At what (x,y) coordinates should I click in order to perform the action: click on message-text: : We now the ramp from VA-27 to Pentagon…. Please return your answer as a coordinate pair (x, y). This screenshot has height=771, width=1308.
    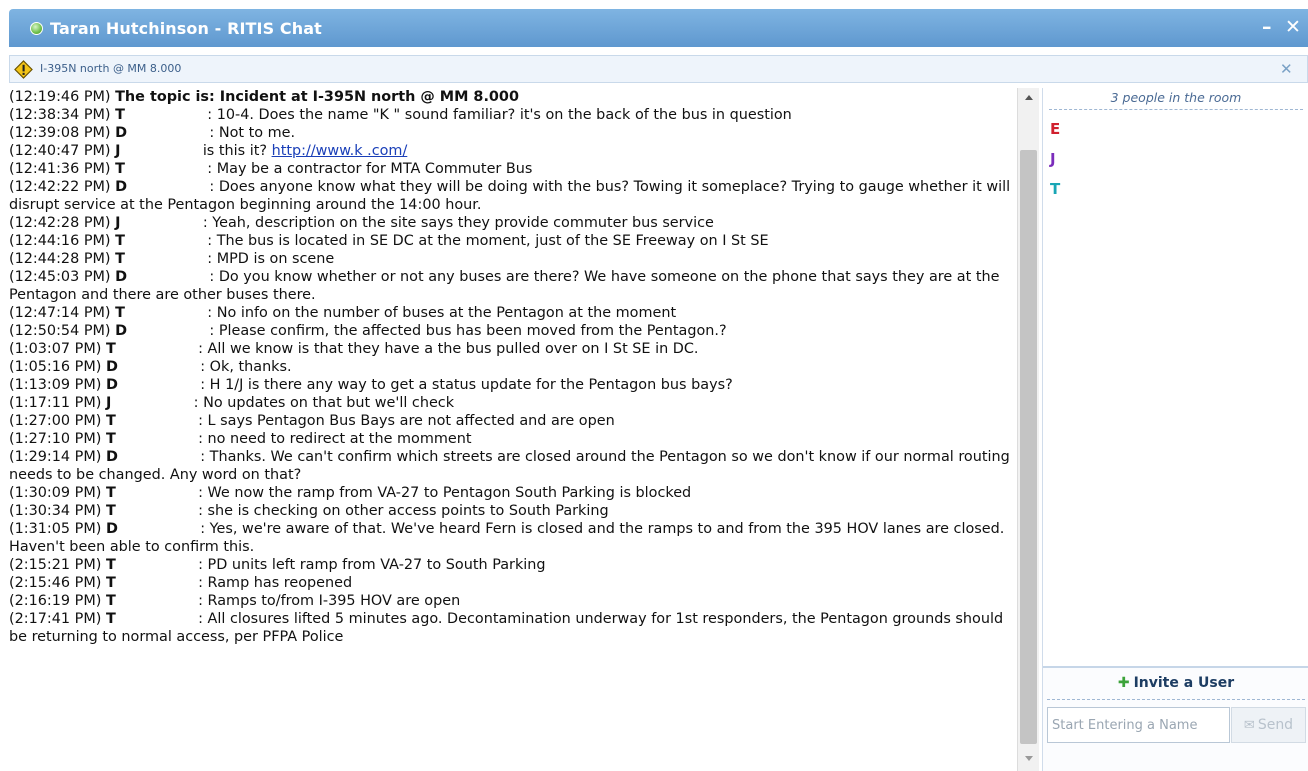
    Looking at the image, I should click on (445, 493).